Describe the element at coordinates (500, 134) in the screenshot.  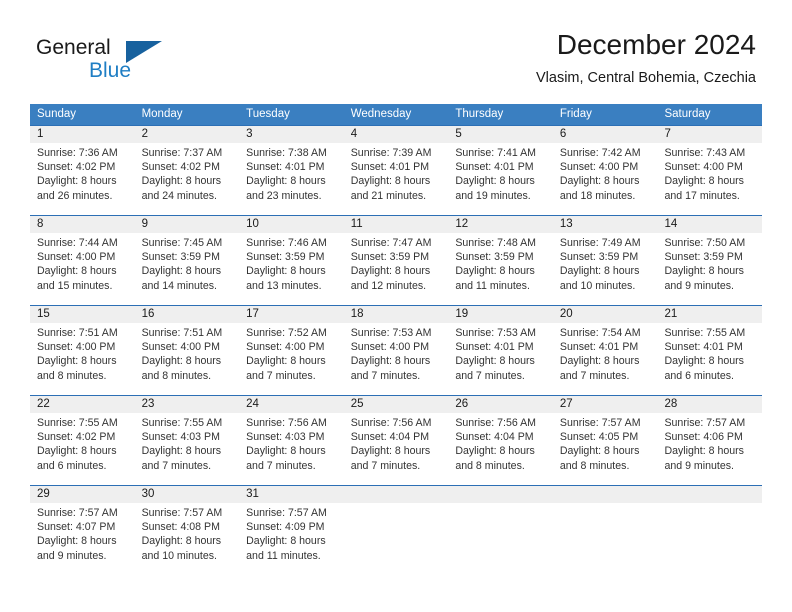
I see `day-number: 5` at that location.